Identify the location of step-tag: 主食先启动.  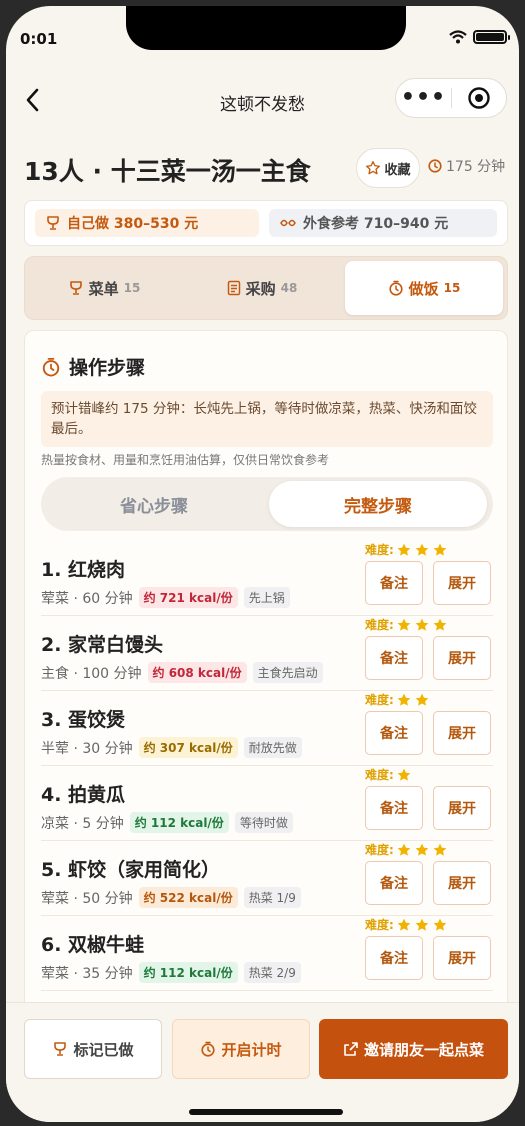
(287, 672).